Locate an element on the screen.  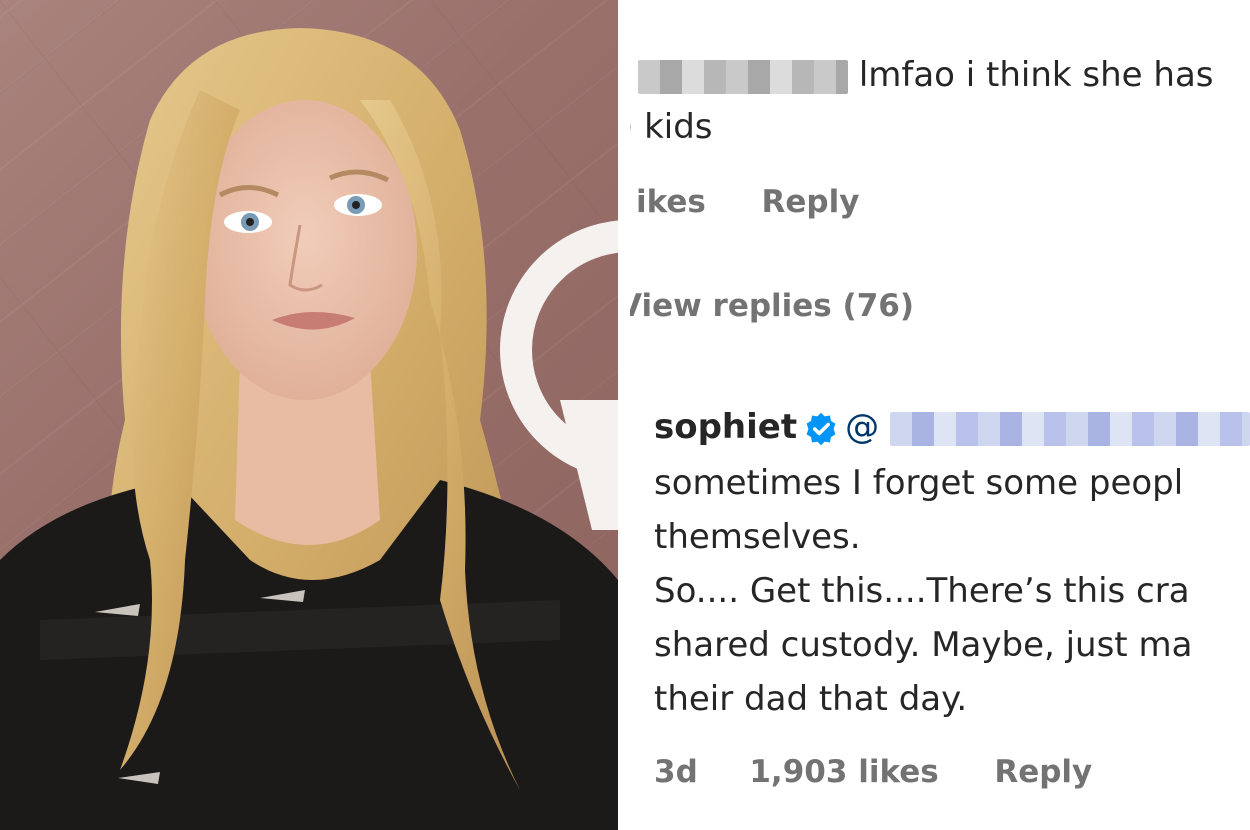
comment-two-line2: themselves. is located at coordinates (757, 537).